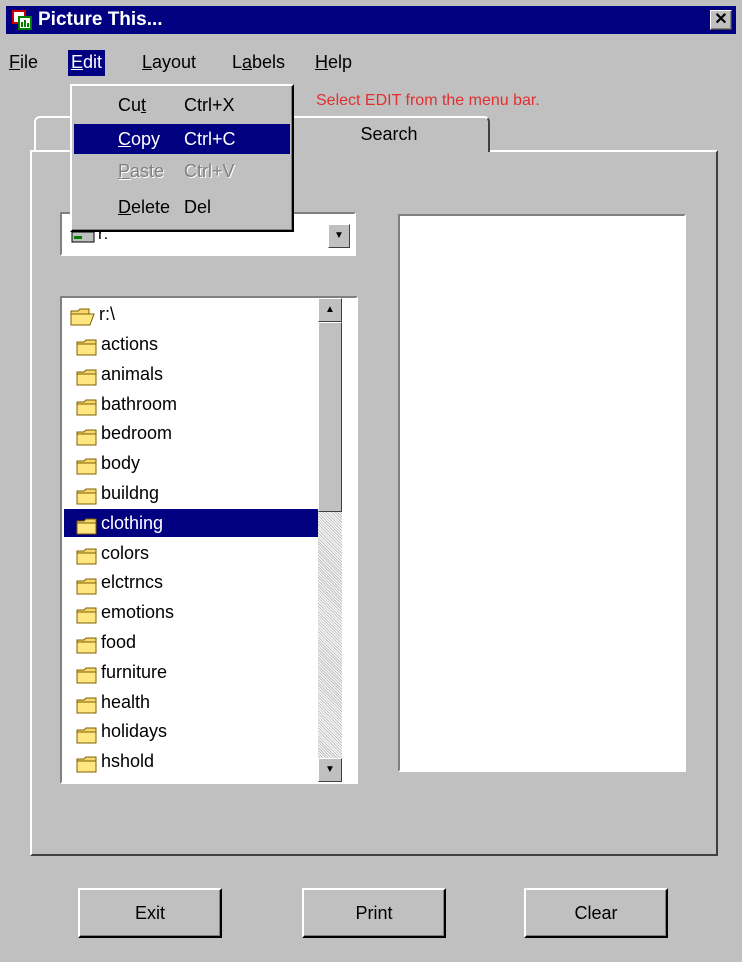 Image resolution: width=742 pixels, height=962 pixels. I want to click on folder-label: bathroom, so click(139, 403).